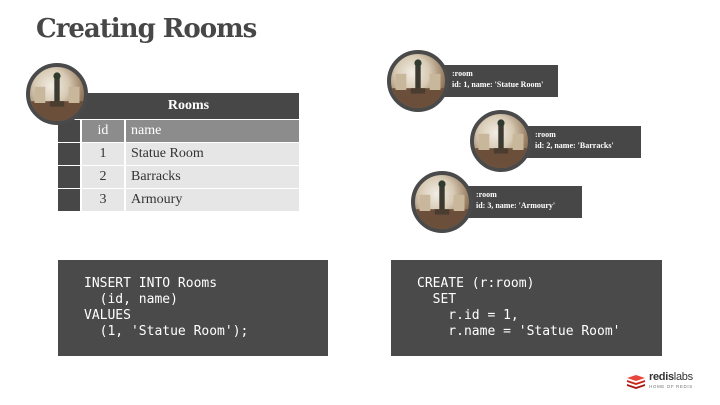  What do you see at coordinates (146, 29) in the screenshot?
I see `slide-title: Creating Rooms` at bounding box center [146, 29].